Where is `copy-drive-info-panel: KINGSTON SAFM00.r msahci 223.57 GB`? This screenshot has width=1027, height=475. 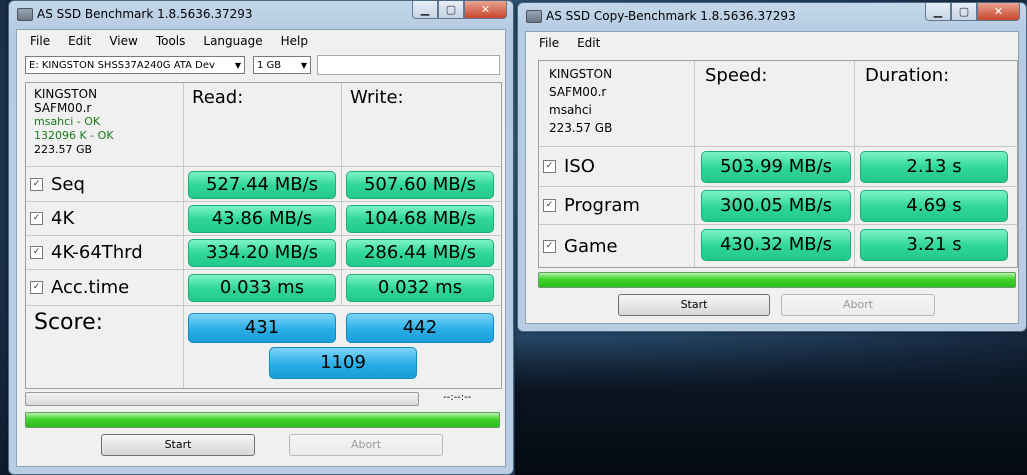 copy-drive-info-panel: KINGSTON SAFM00.r msahci 223.57 GB is located at coordinates (617, 104).